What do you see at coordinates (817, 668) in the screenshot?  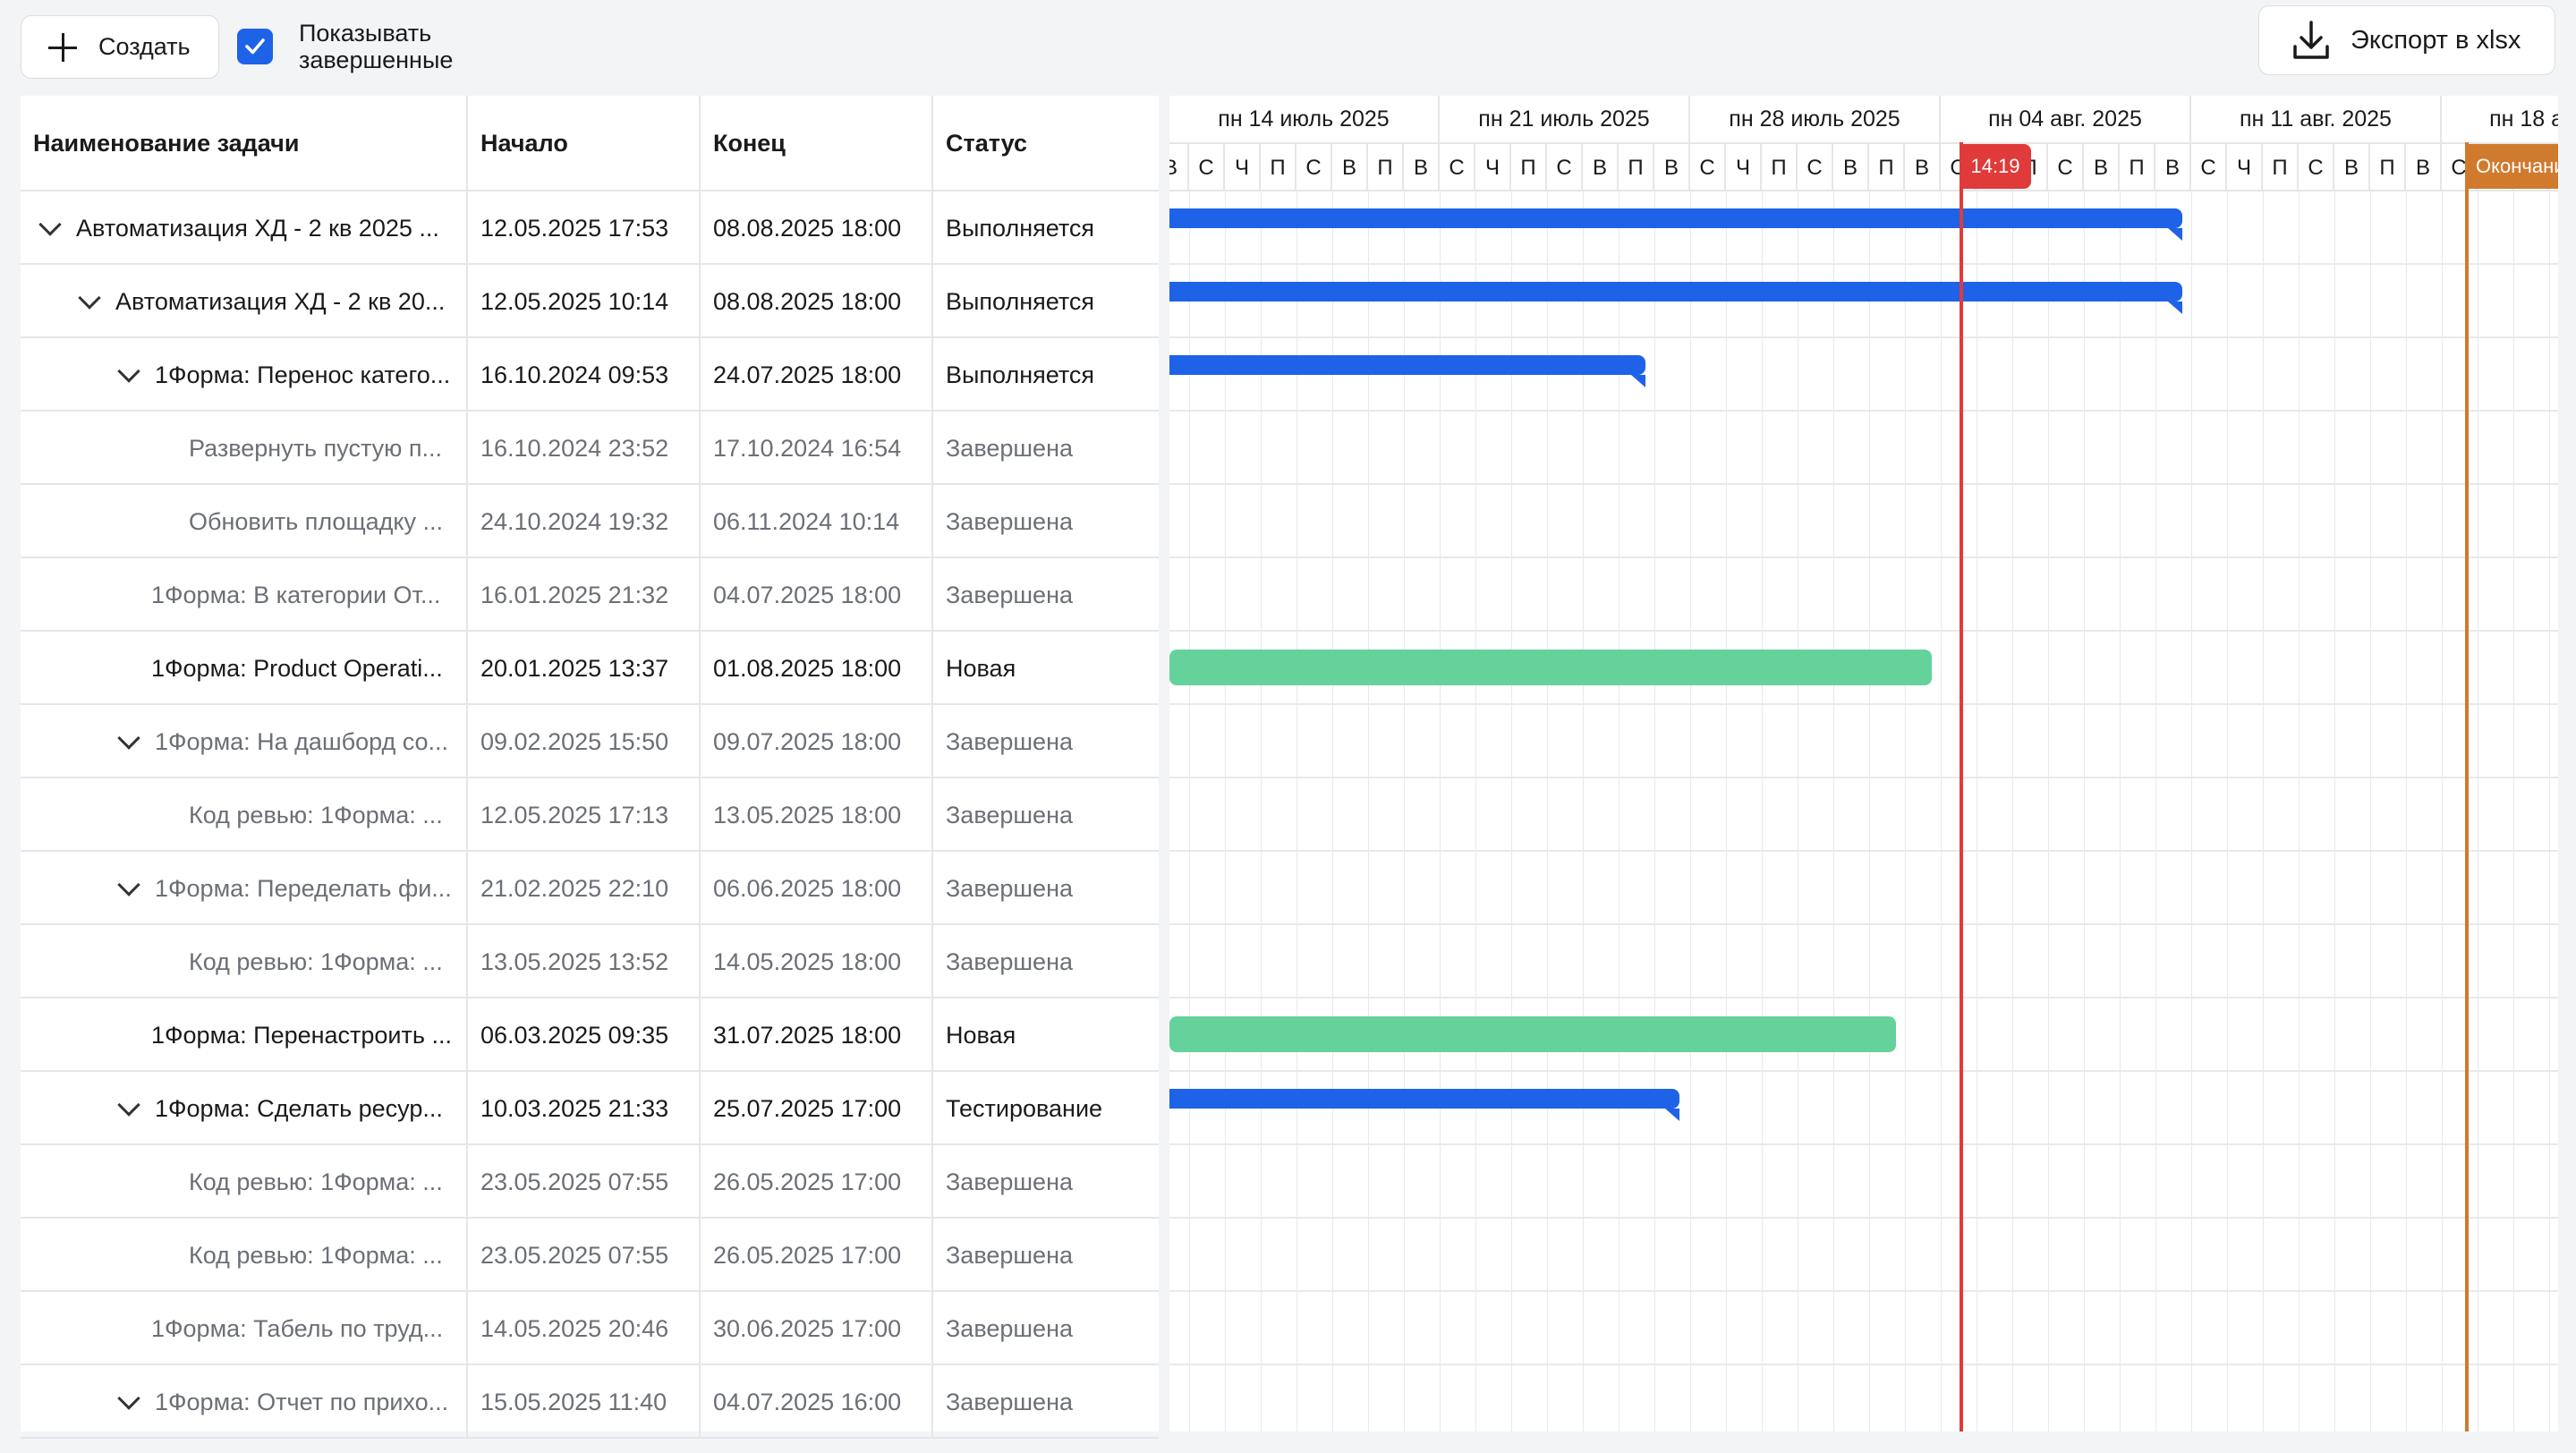 I see `task-end-cell: 01.08.2025 18:00` at bounding box center [817, 668].